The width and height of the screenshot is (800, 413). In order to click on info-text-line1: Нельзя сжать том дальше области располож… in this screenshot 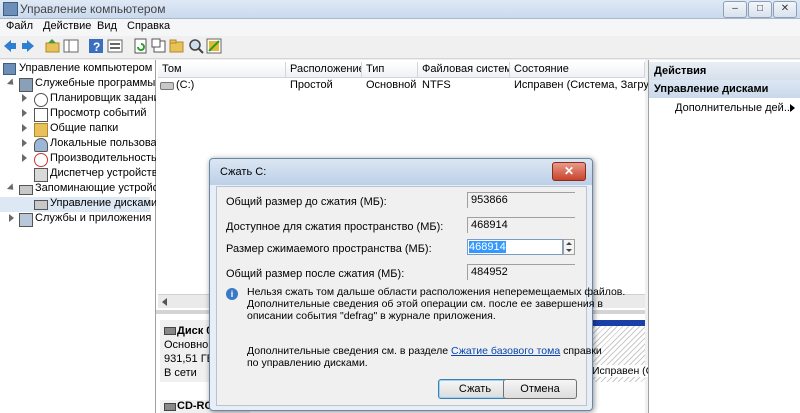, I will do `click(436, 292)`.